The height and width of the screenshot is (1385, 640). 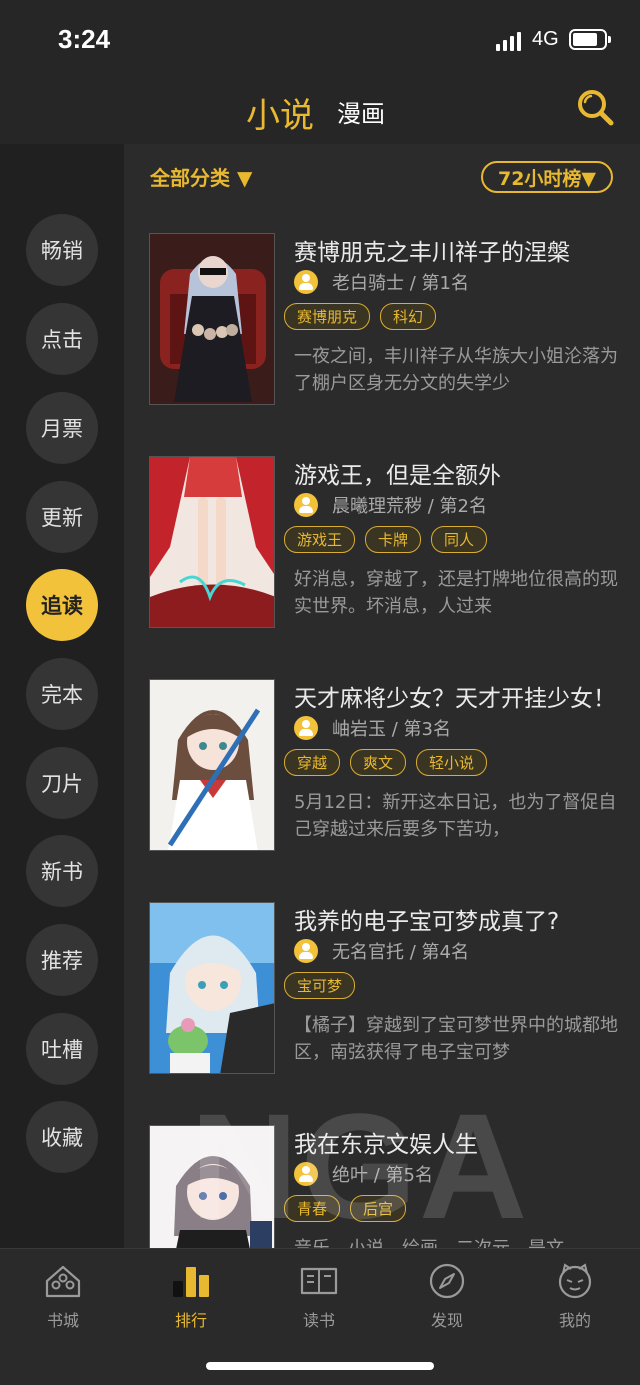 What do you see at coordinates (382, 1175) in the screenshot?
I see `author-rank: 绝叶 / 第5名` at bounding box center [382, 1175].